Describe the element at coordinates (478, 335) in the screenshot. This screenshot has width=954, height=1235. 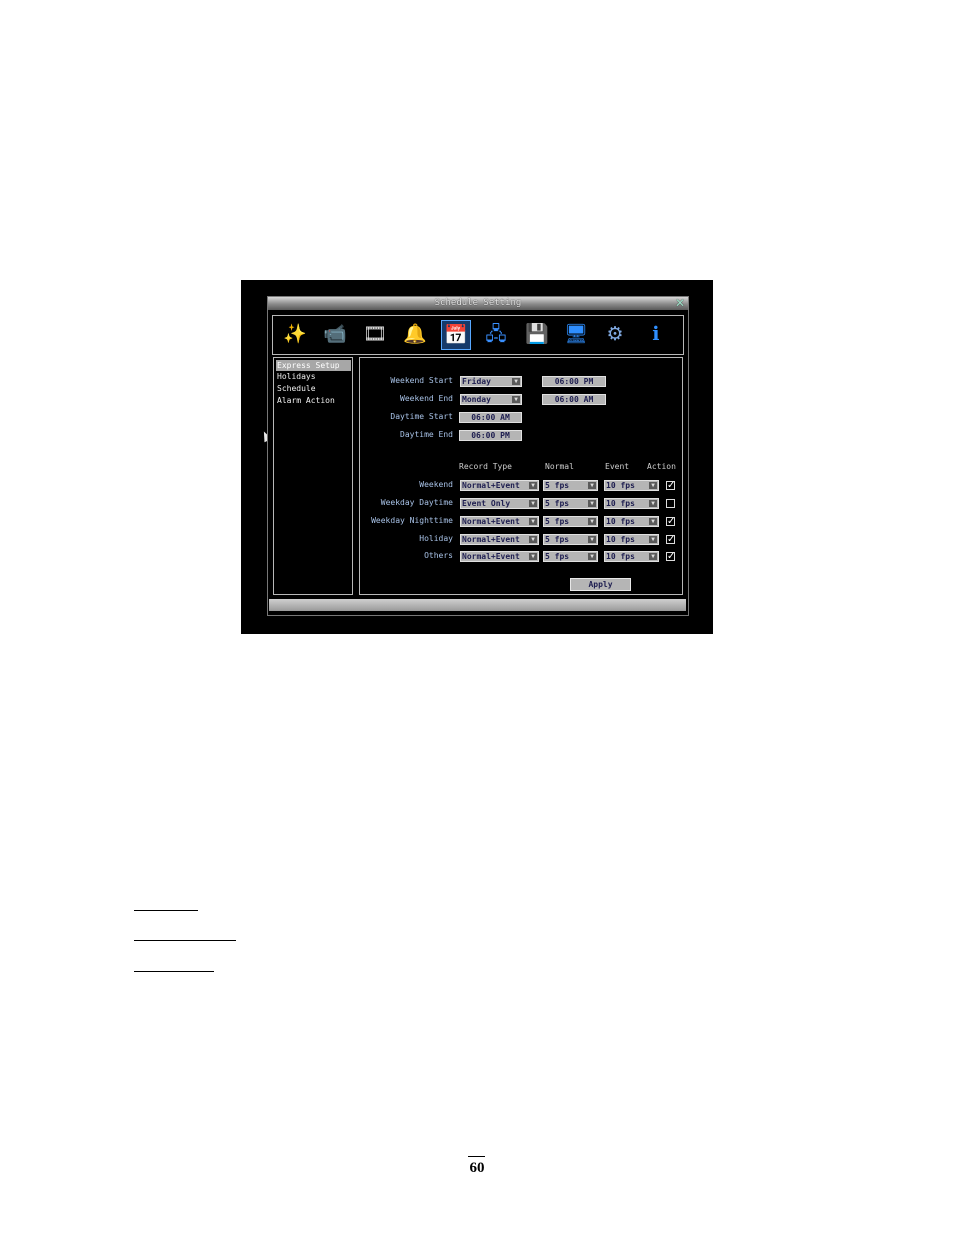
I see `main-toolbar: ✨ 📹 🎞 🔔 📅 🖧 💾 🖥 ⚙ ℹ` at that location.